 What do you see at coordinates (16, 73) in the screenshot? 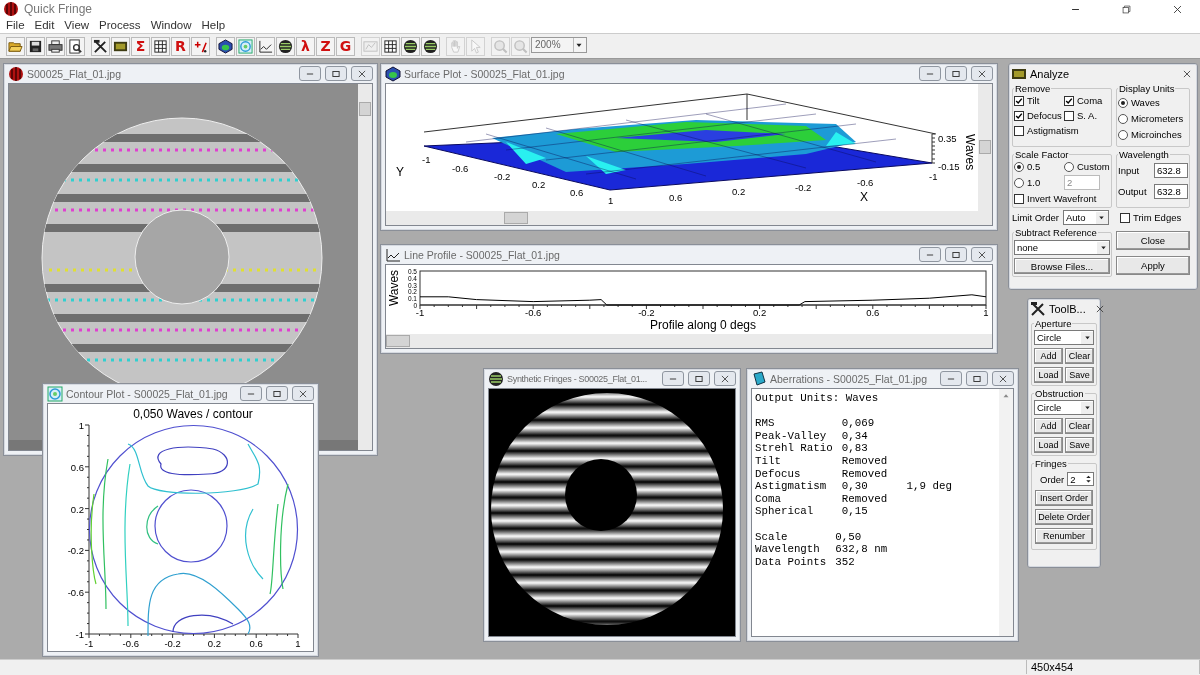
I see `logo-icon` at bounding box center [16, 73].